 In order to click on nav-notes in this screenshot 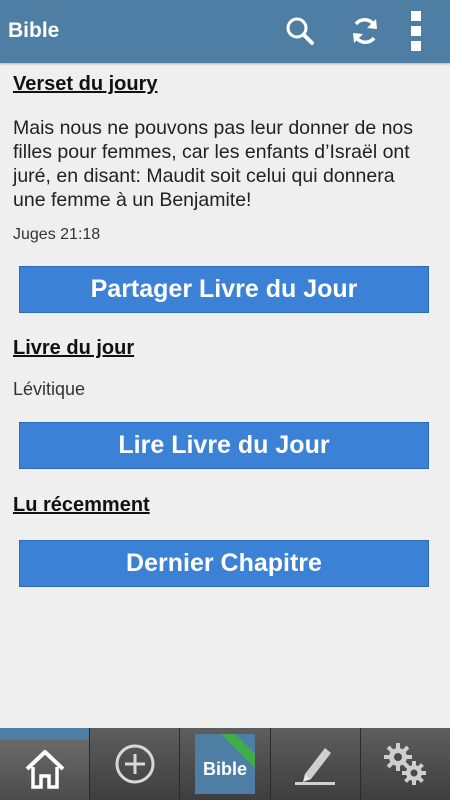, I will do `click(314, 764)`.